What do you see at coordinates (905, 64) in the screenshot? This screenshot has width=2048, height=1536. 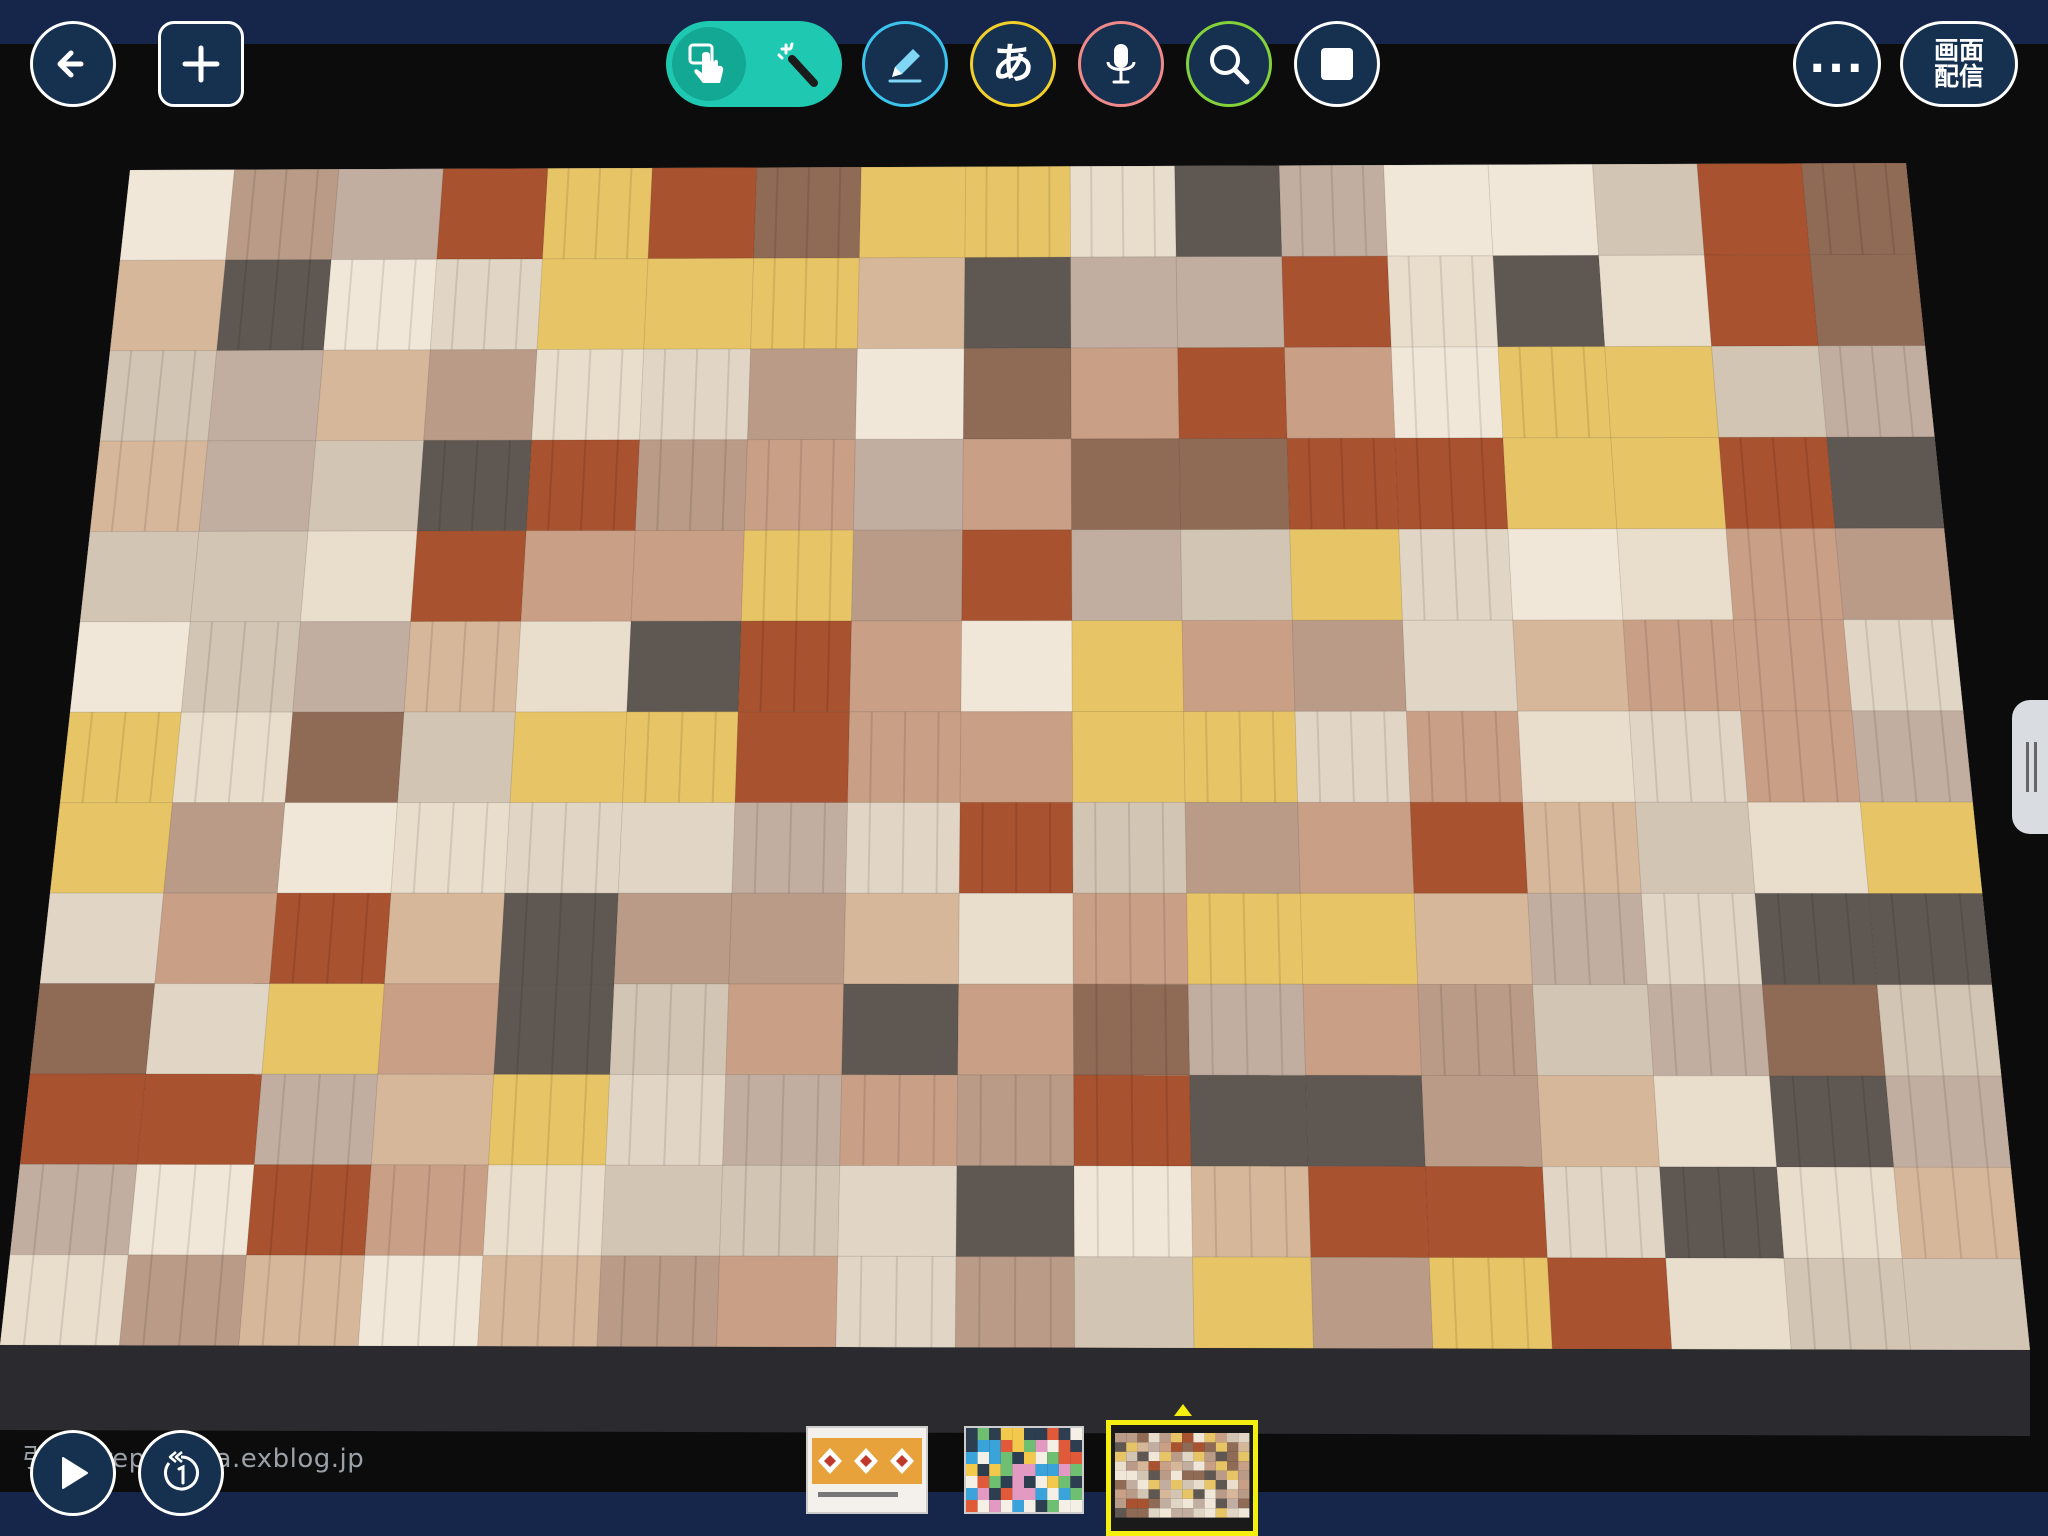 I see `pen-tool-button` at bounding box center [905, 64].